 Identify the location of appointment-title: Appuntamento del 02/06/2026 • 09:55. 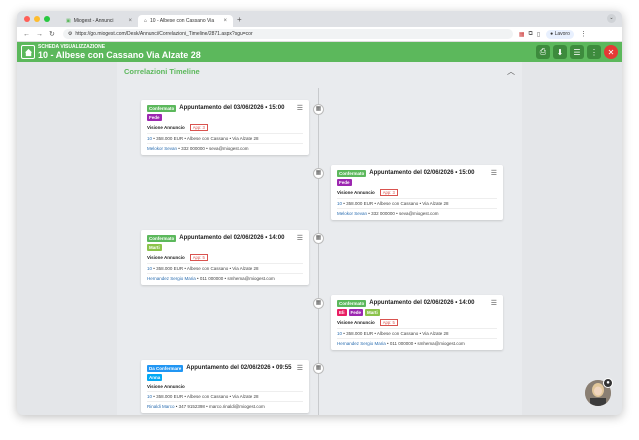
(239, 368).